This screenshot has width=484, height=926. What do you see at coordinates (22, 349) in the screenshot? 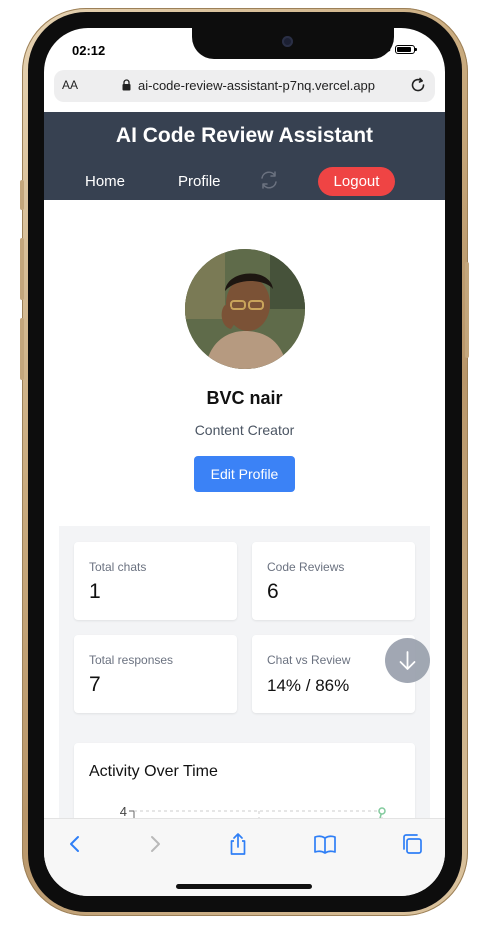
I see `volume-down-button` at bounding box center [22, 349].